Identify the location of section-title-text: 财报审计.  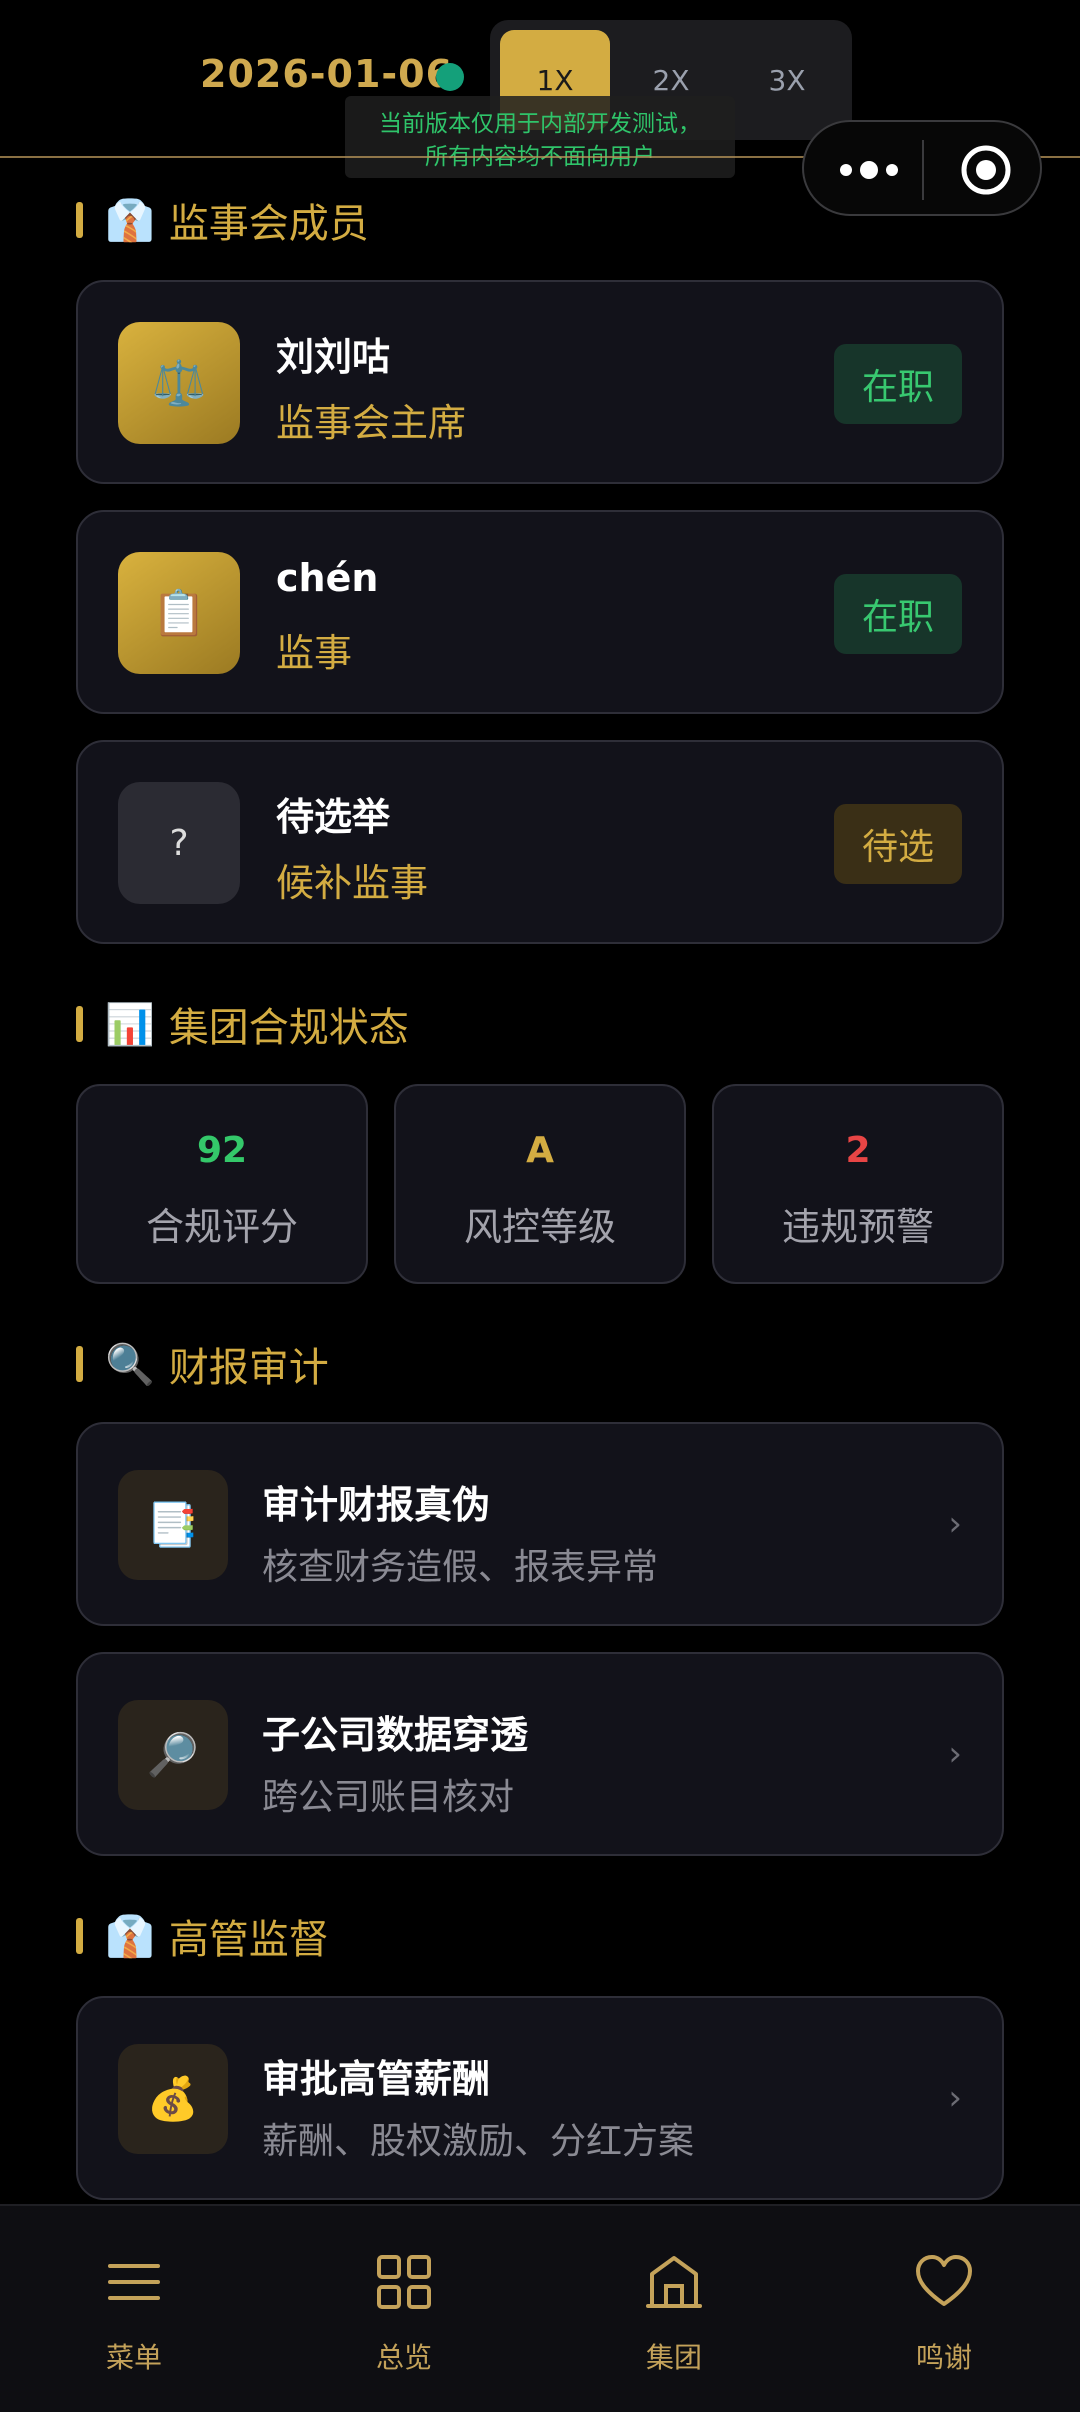
(248, 1368).